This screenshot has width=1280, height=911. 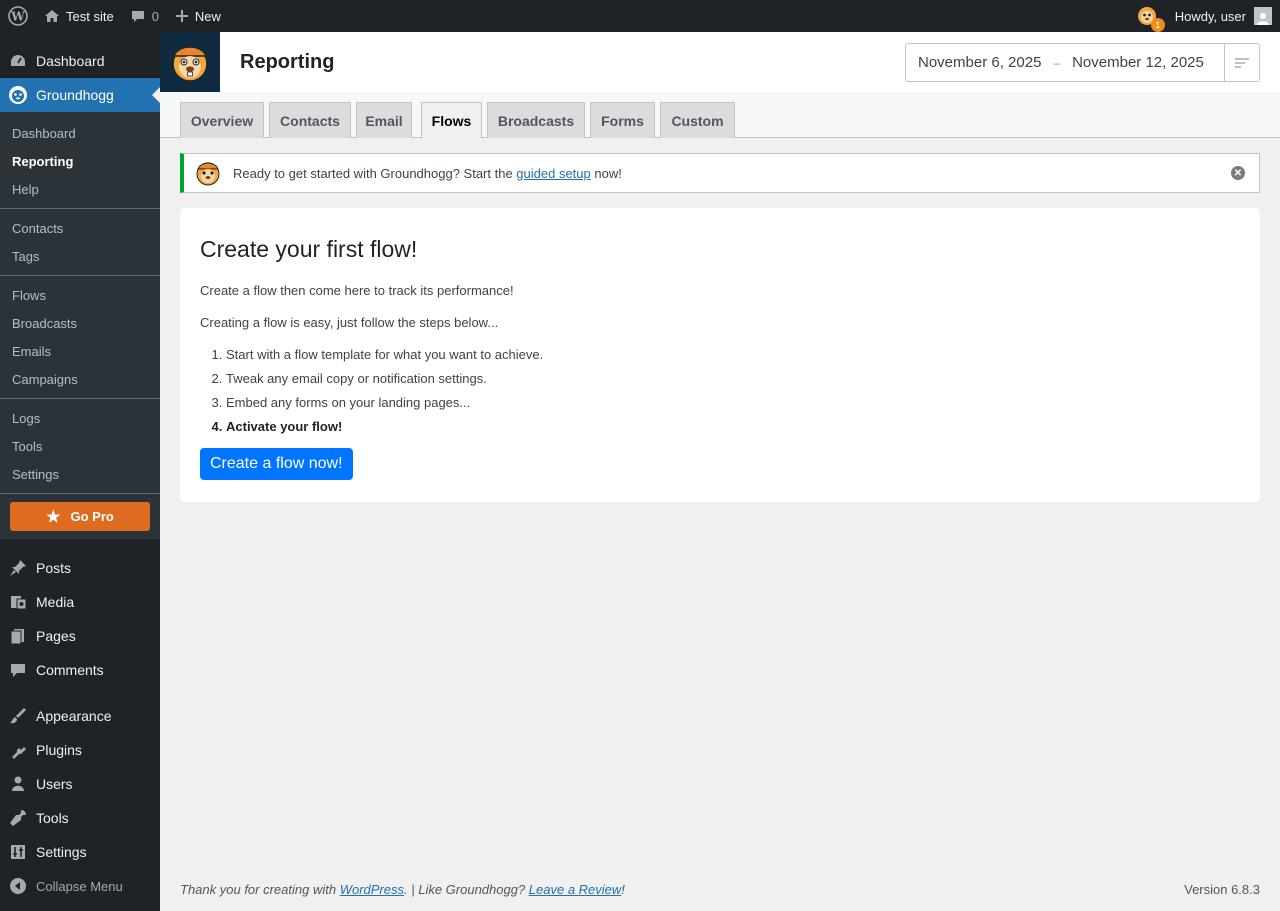 What do you see at coordinates (70, 670) in the screenshot?
I see `sidebar-item-label: Comments` at bounding box center [70, 670].